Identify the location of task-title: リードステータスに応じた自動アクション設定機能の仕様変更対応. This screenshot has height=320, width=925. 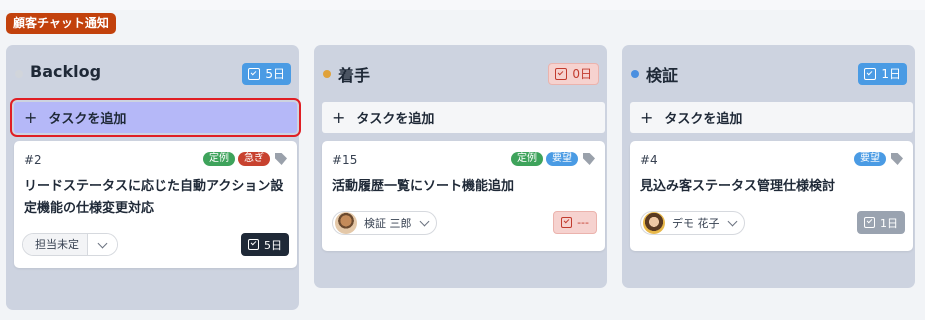
(158, 198).